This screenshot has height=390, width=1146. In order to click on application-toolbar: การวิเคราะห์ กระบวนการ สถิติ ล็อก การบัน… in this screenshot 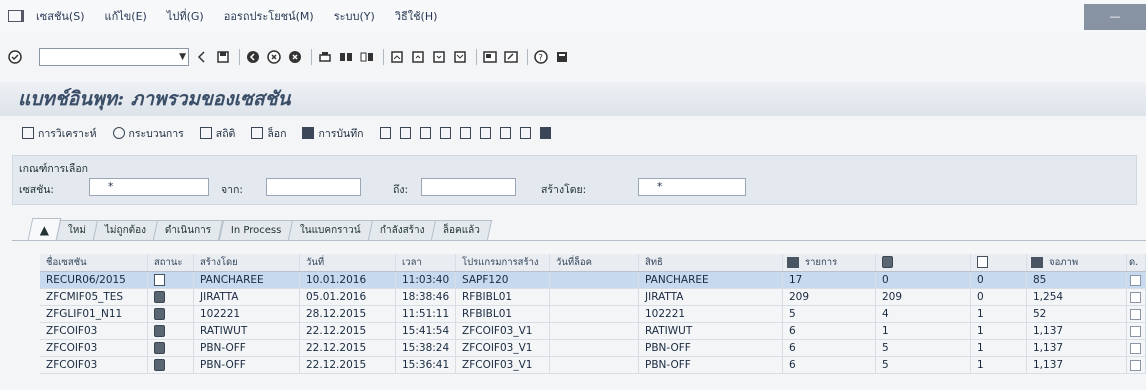, I will do `click(573, 133)`.